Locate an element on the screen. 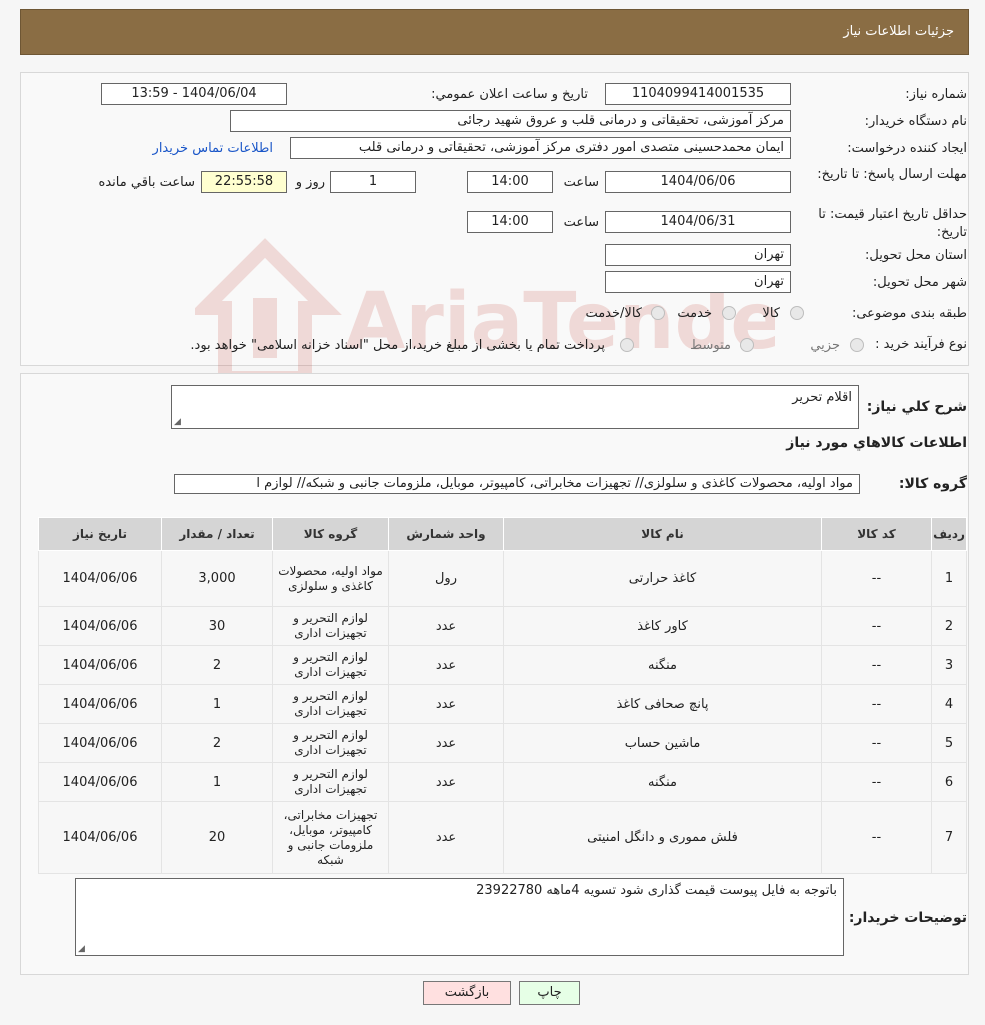 The height and width of the screenshot is (1025, 985). back-button: بازگشت is located at coordinates (467, 993).